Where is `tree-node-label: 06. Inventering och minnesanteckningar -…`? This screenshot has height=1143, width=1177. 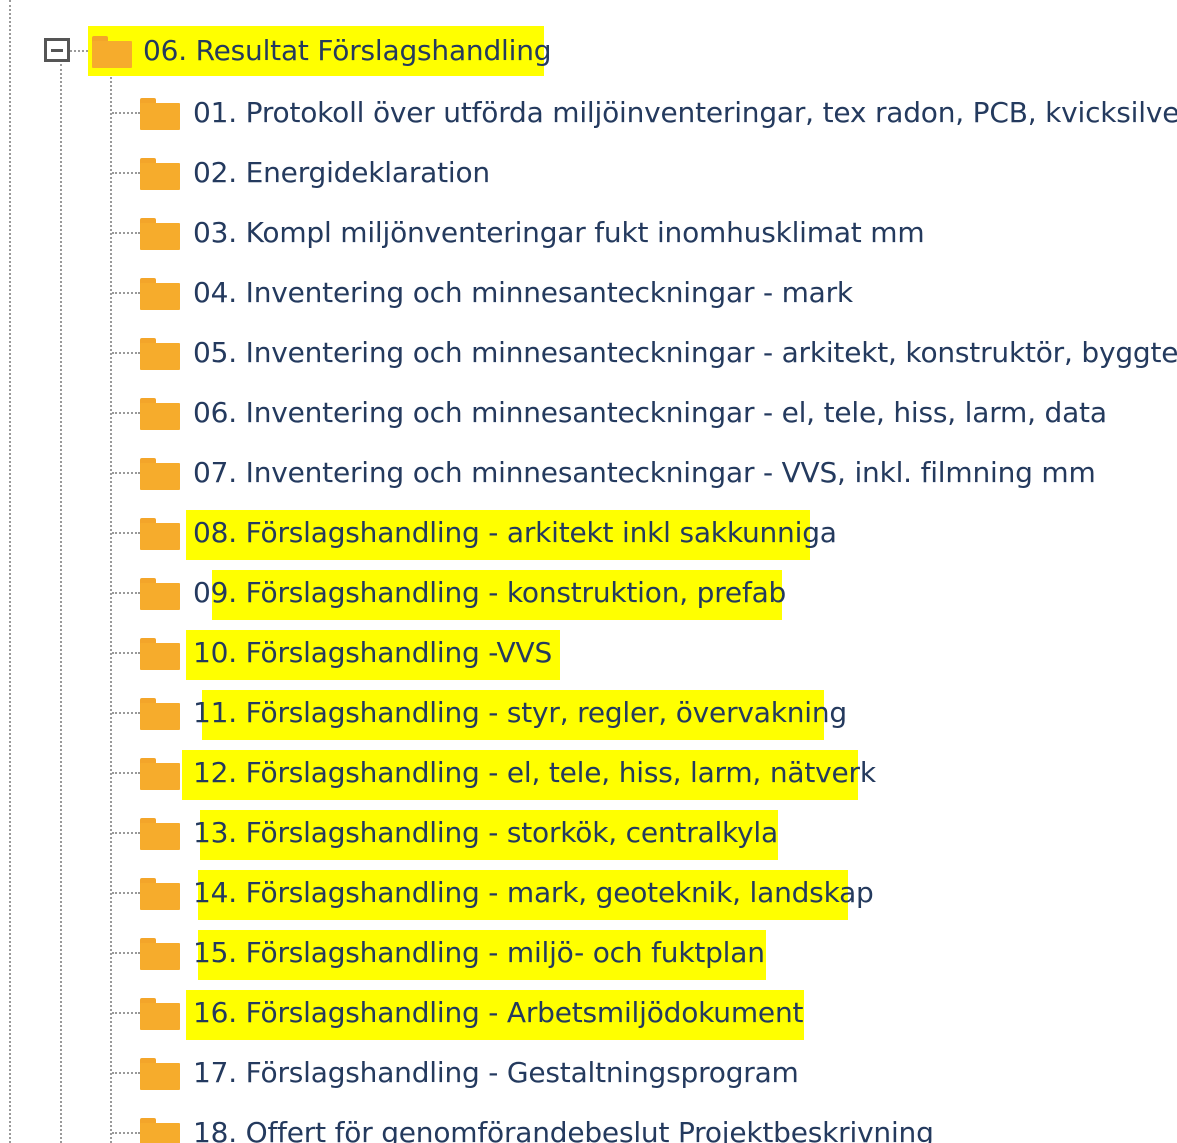
tree-node-label: 06. Inventering och minnesanteckningar -… is located at coordinates (650, 412).